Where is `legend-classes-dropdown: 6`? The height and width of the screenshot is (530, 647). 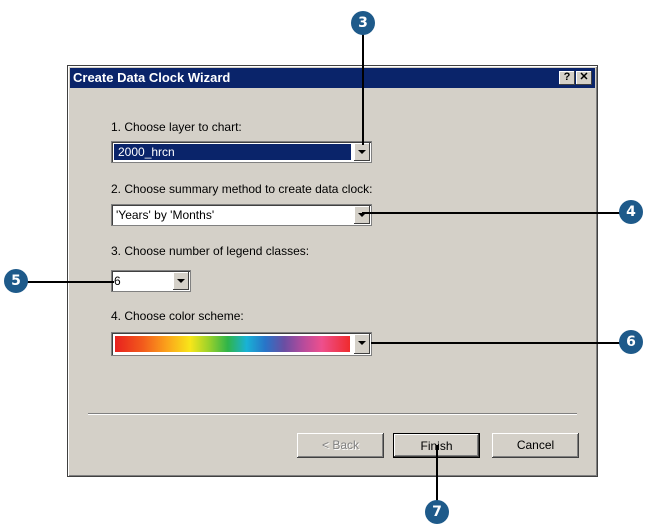
legend-classes-dropdown: 6 is located at coordinates (151, 281).